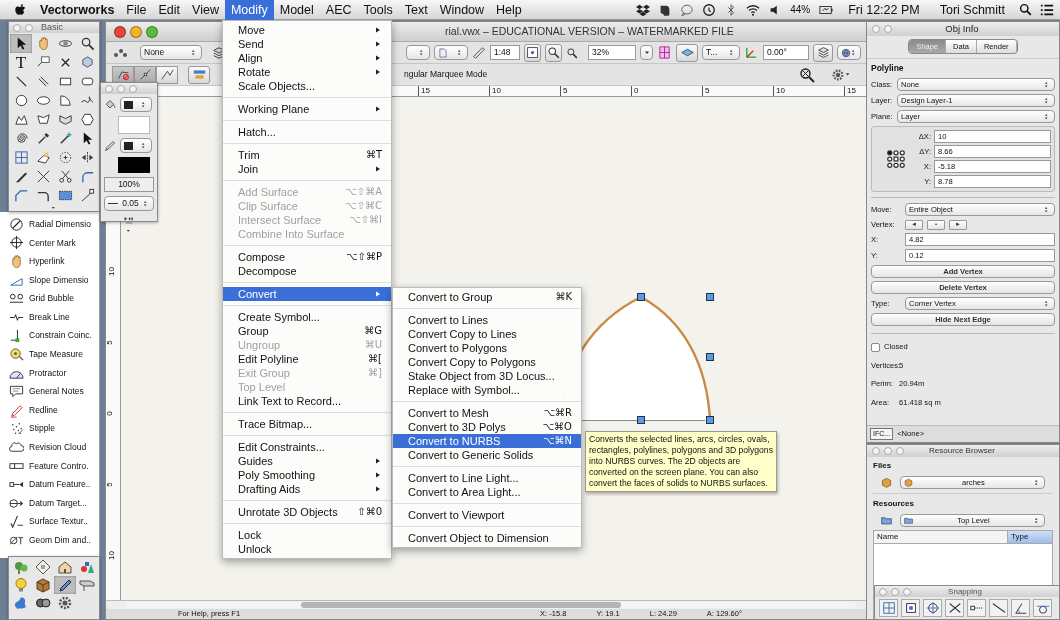 This screenshot has width=1060, height=620. What do you see at coordinates (49, 224) in the screenshot?
I see `tool-item: Radial Dimensio` at bounding box center [49, 224].